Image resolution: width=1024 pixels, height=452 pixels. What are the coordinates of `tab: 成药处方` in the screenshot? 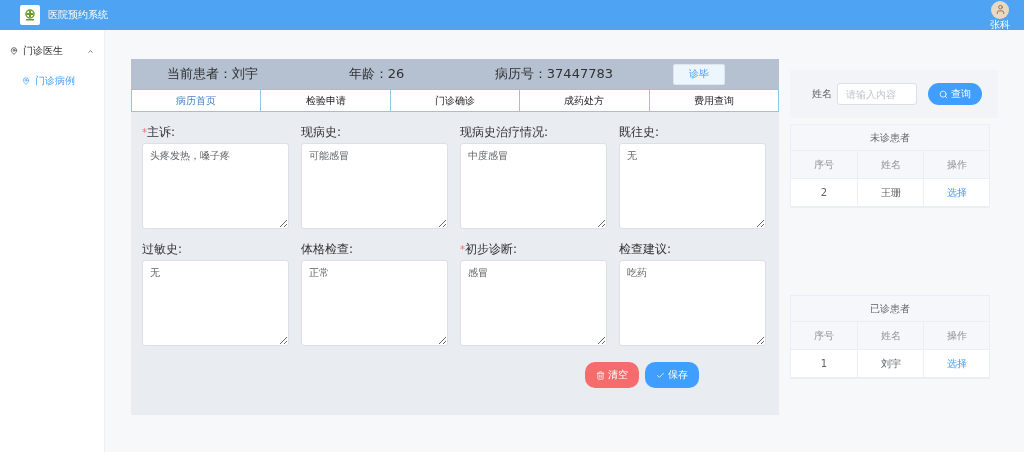 It's located at (584, 100).